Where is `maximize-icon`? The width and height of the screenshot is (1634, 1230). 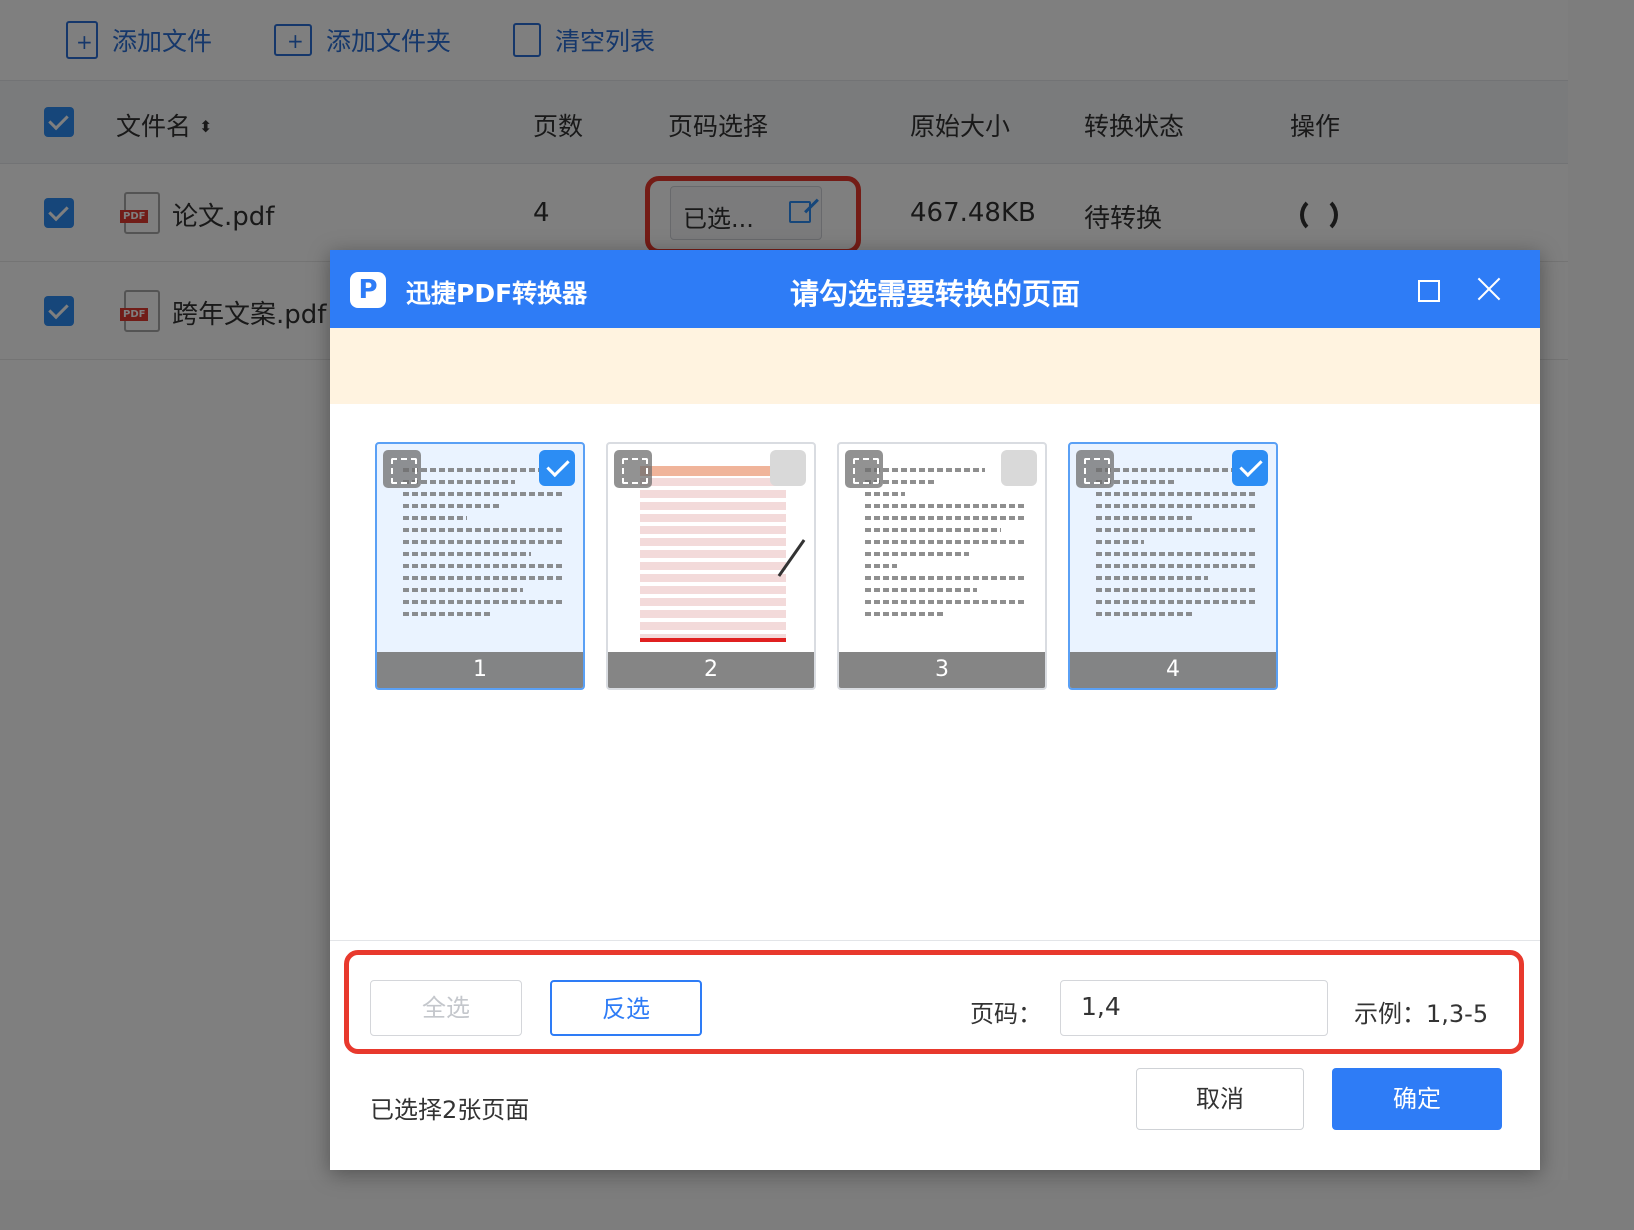 maximize-icon is located at coordinates (1429, 291).